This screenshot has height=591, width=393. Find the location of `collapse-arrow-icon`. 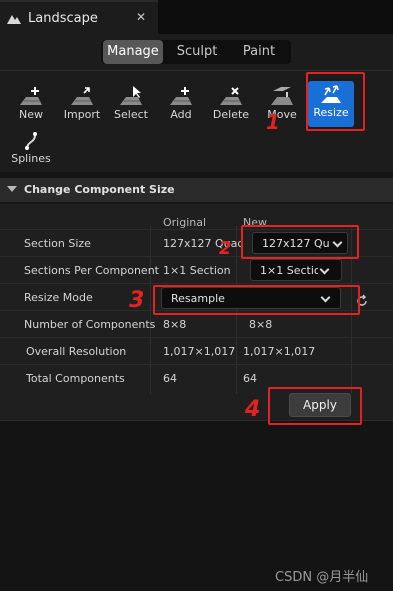

collapse-arrow-icon is located at coordinates (12, 189).